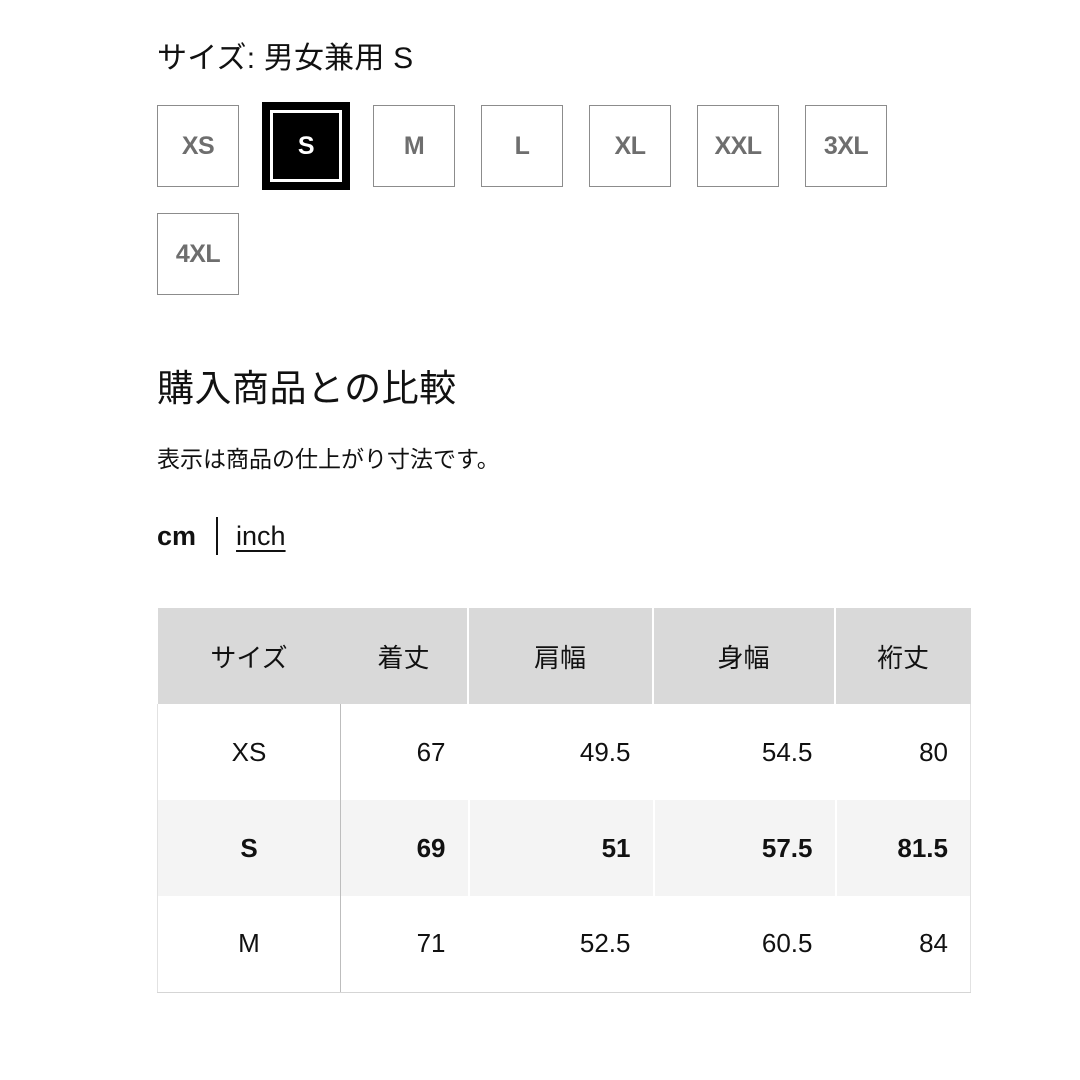  What do you see at coordinates (176, 536) in the screenshot?
I see `unit-option-cm: cm` at bounding box center [176, 536].